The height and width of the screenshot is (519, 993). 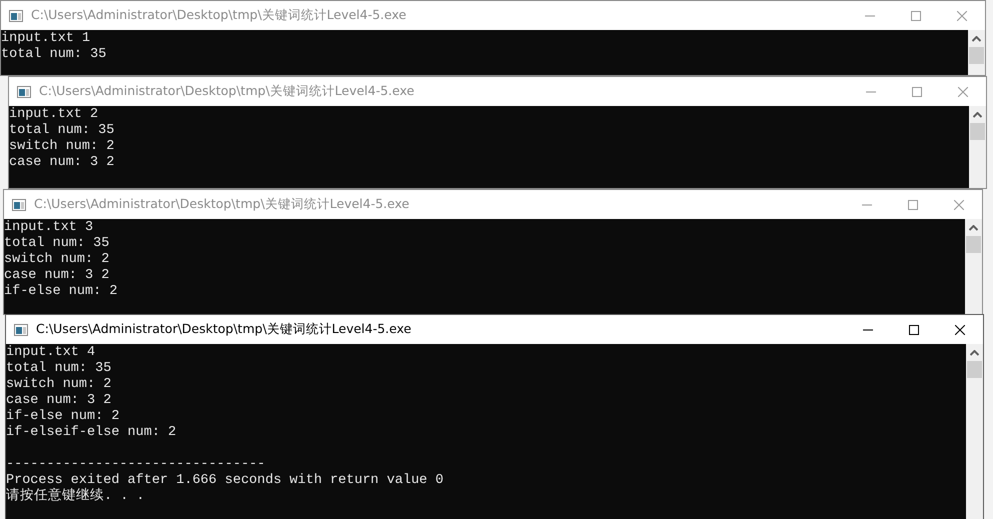 I want to click on console-line: Process exited after 1.666 seconds with return value 0, so click(x=225, y=480).